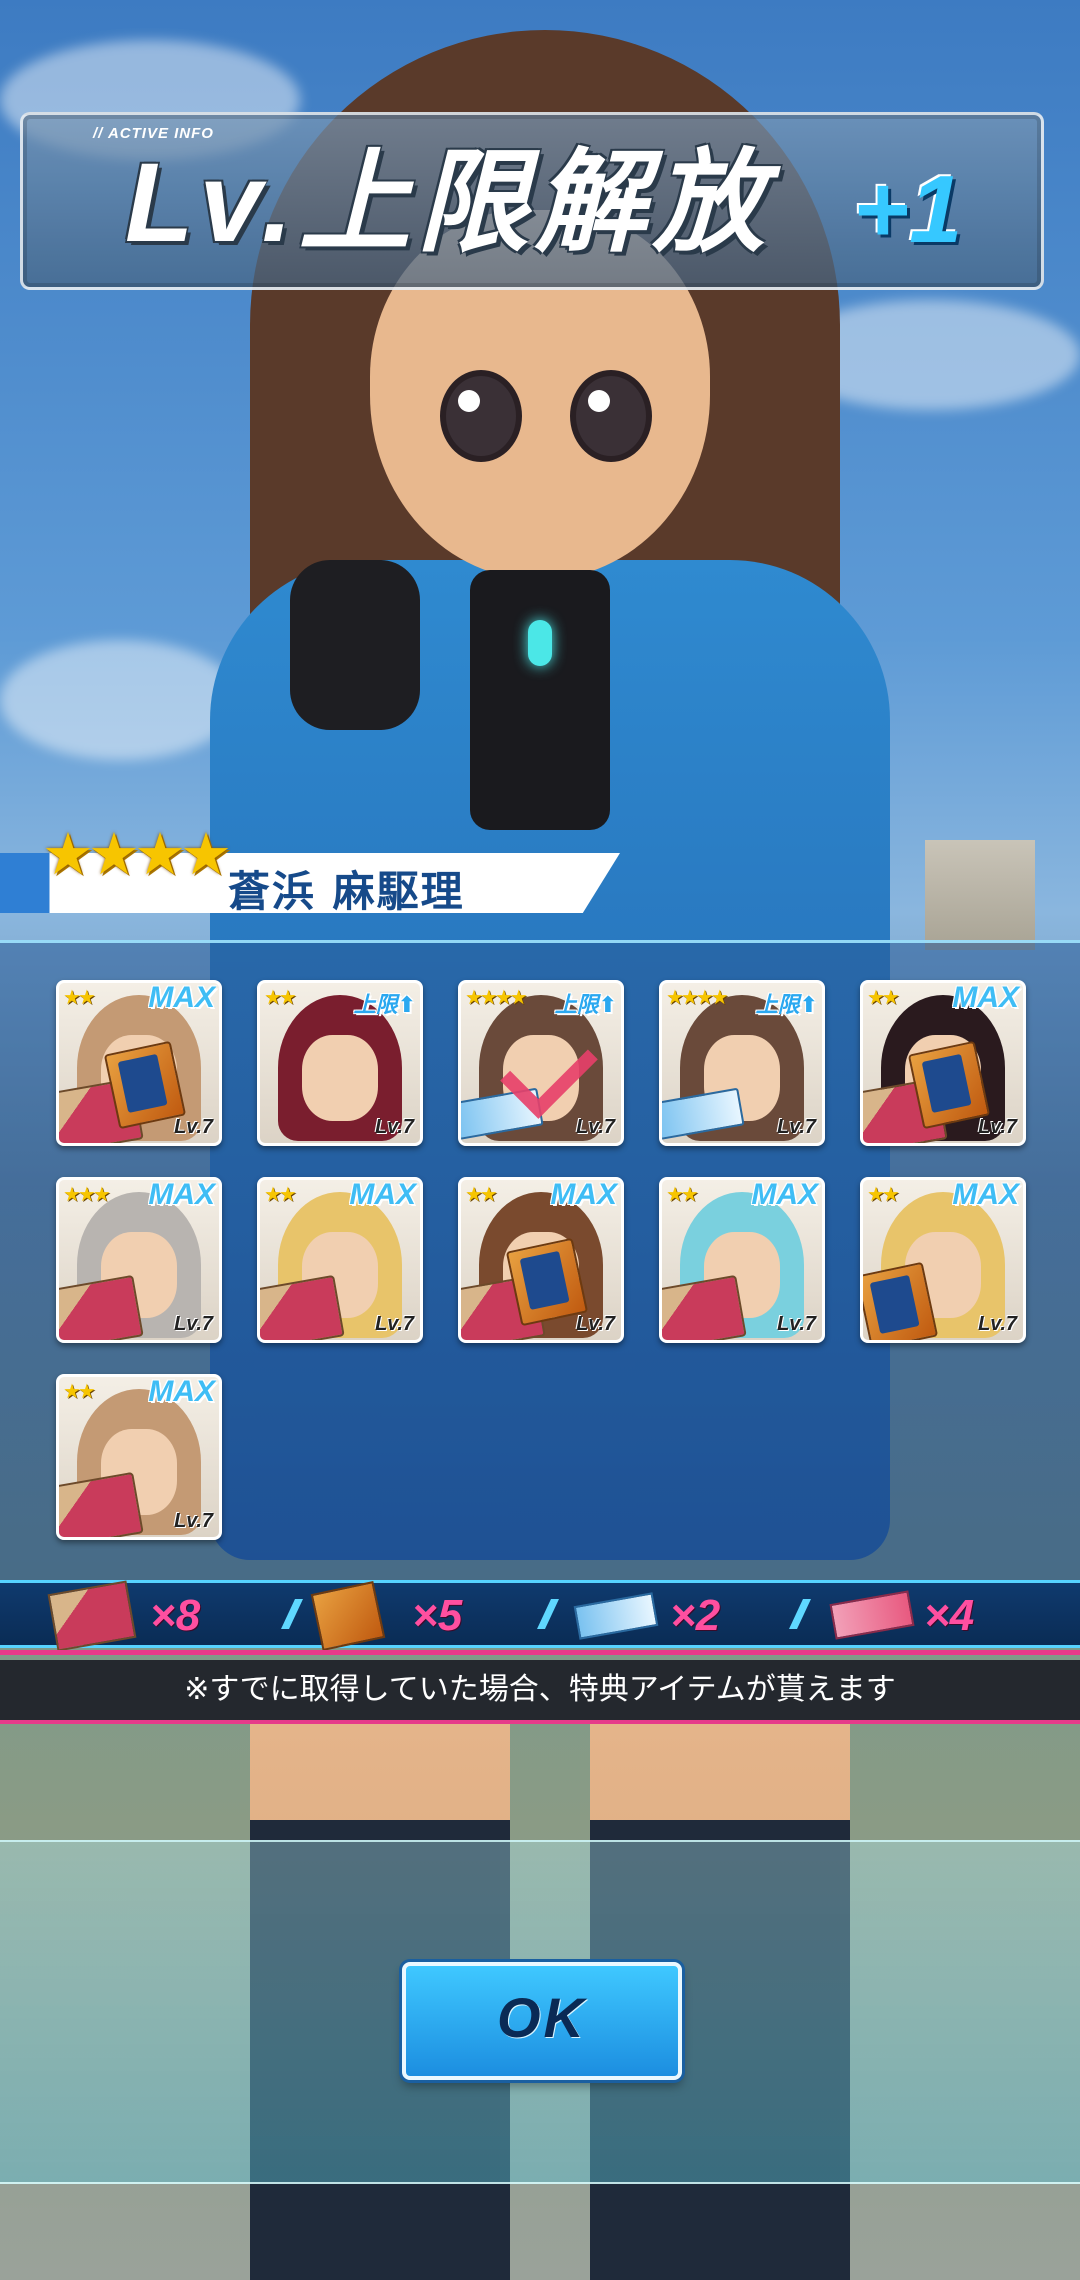 The height and width of the screenshot is (2280, 1080). What do you see at coordinates (695, 1615) in the screenshot?
I see `ticket-count: ×2` at bounding box center [695, 1615].